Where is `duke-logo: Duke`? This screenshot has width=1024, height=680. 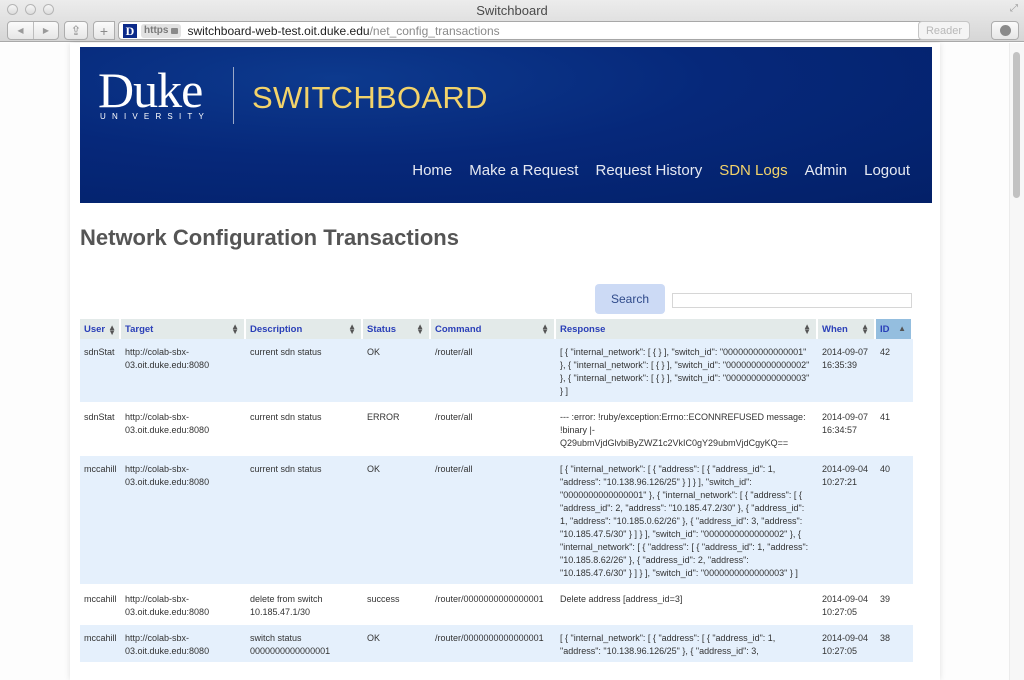
duke-logo: Duke is located at coordinates (150, 90).